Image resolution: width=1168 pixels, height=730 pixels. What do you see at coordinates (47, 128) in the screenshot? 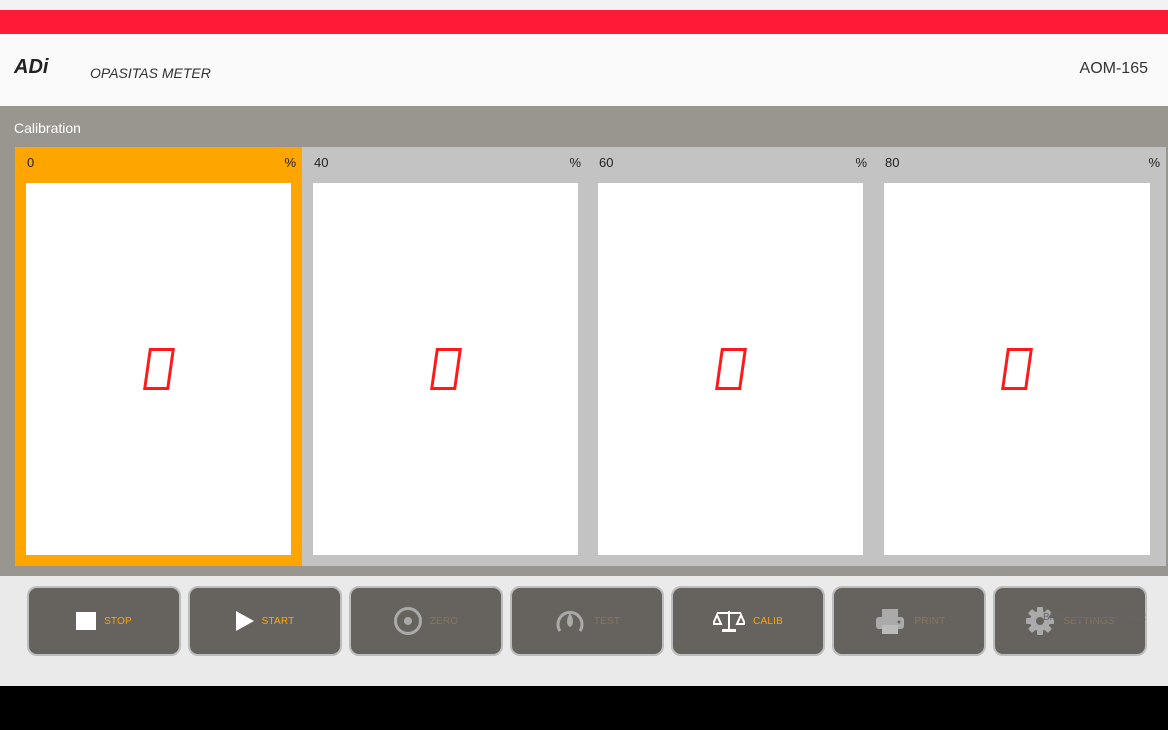
I see `section-title: Calibration` at bounding box center [47, 128].